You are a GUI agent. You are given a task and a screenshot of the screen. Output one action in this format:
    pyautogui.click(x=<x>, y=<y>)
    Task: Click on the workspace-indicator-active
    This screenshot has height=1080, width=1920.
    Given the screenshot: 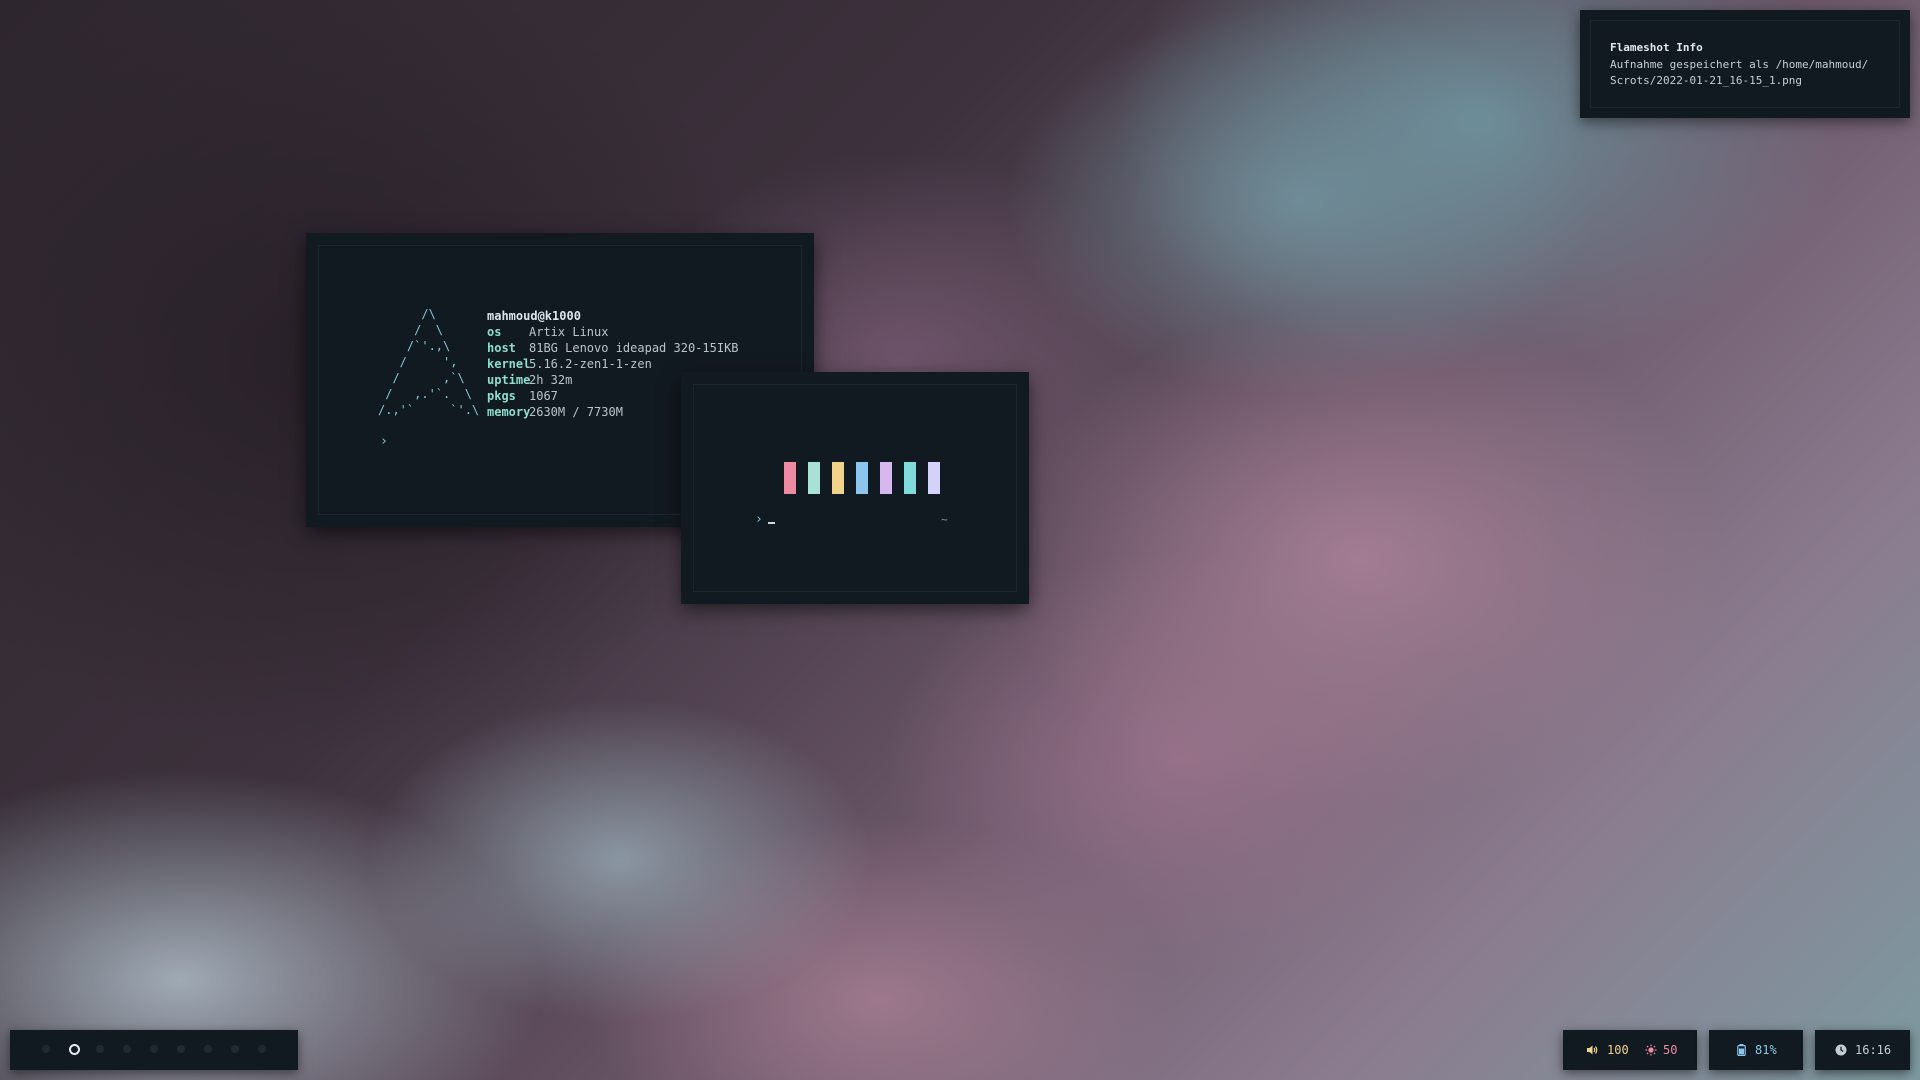 What is the action you would take?
    pyautogui.click(x=74, y=1049)
    